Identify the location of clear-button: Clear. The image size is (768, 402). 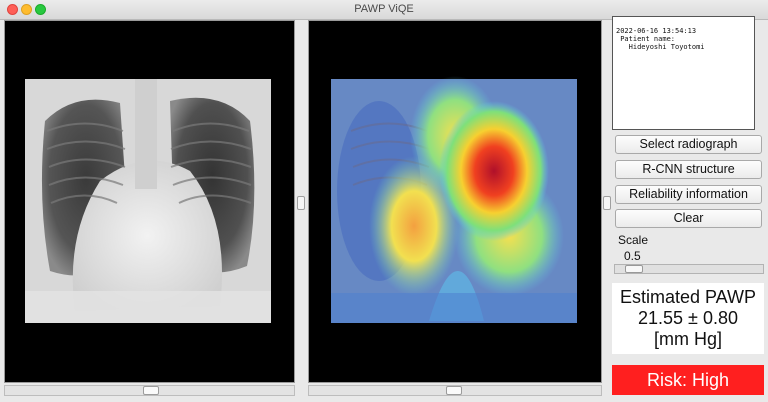
(688, 218).